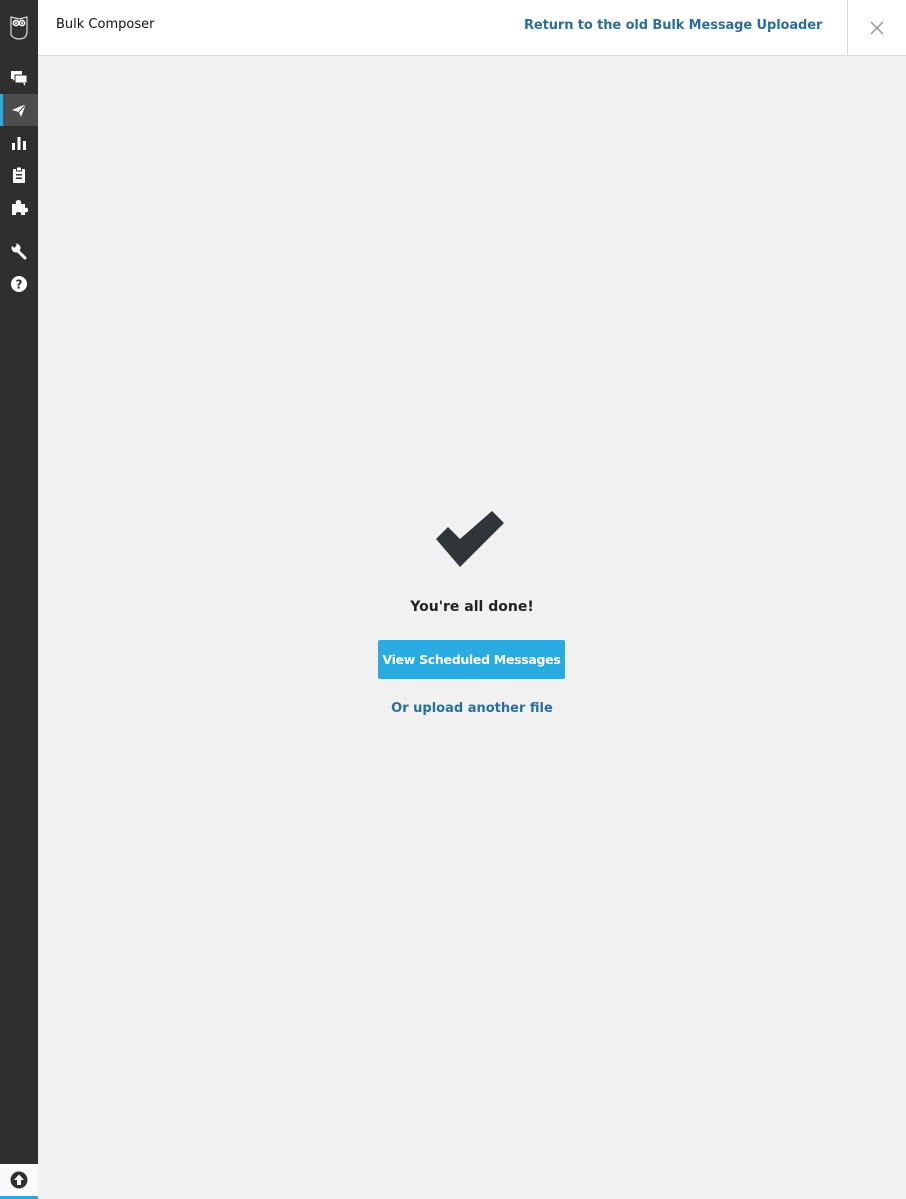  I want to click on bar-chart-icon, so click(19, 143).